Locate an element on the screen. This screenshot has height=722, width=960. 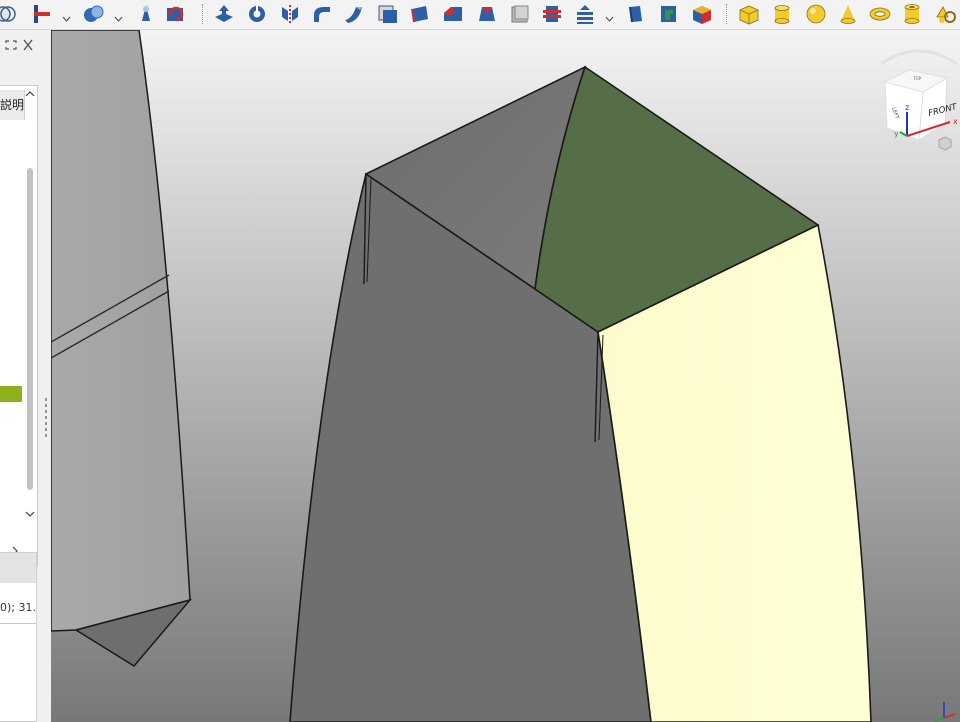
rotate-arrow-icon is located at coordinates (919, 57).